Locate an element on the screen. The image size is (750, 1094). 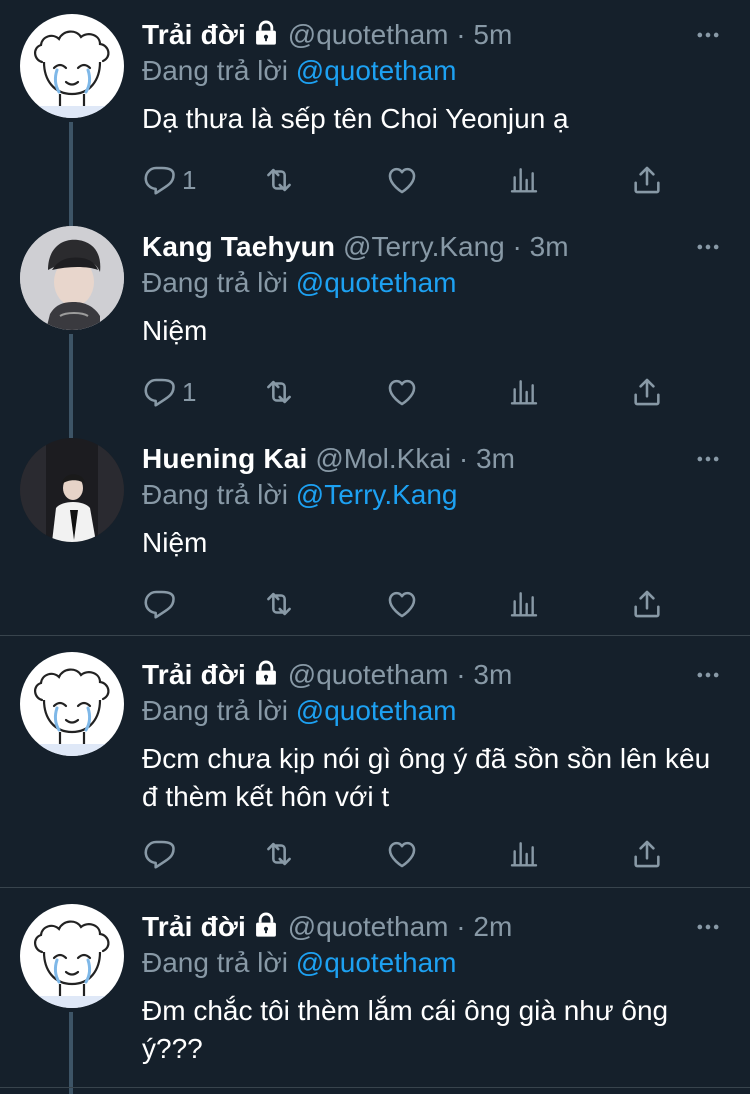
replying-to: Đang trả lời @Terry.Kang is located at coordinates (300, 495).